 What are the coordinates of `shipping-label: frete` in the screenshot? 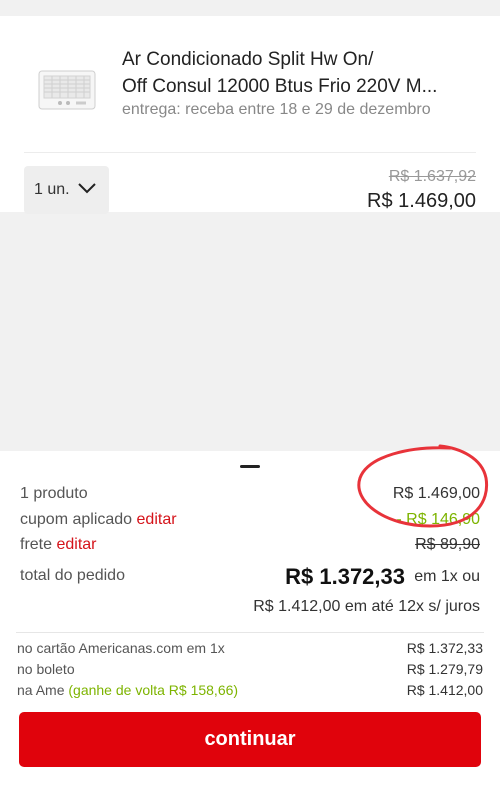 It's located at (36, 544).